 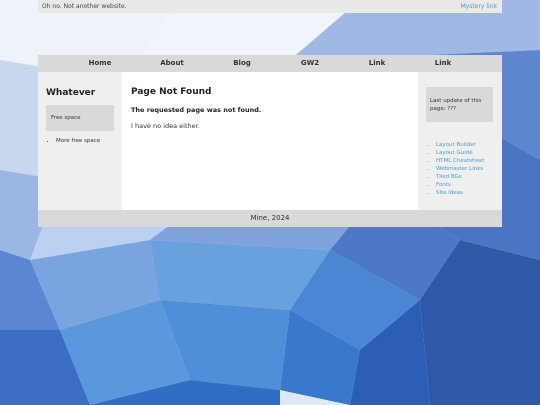 I want to click on sidebar-left: Whatever Free space More free space, so click(x=80, y=141).